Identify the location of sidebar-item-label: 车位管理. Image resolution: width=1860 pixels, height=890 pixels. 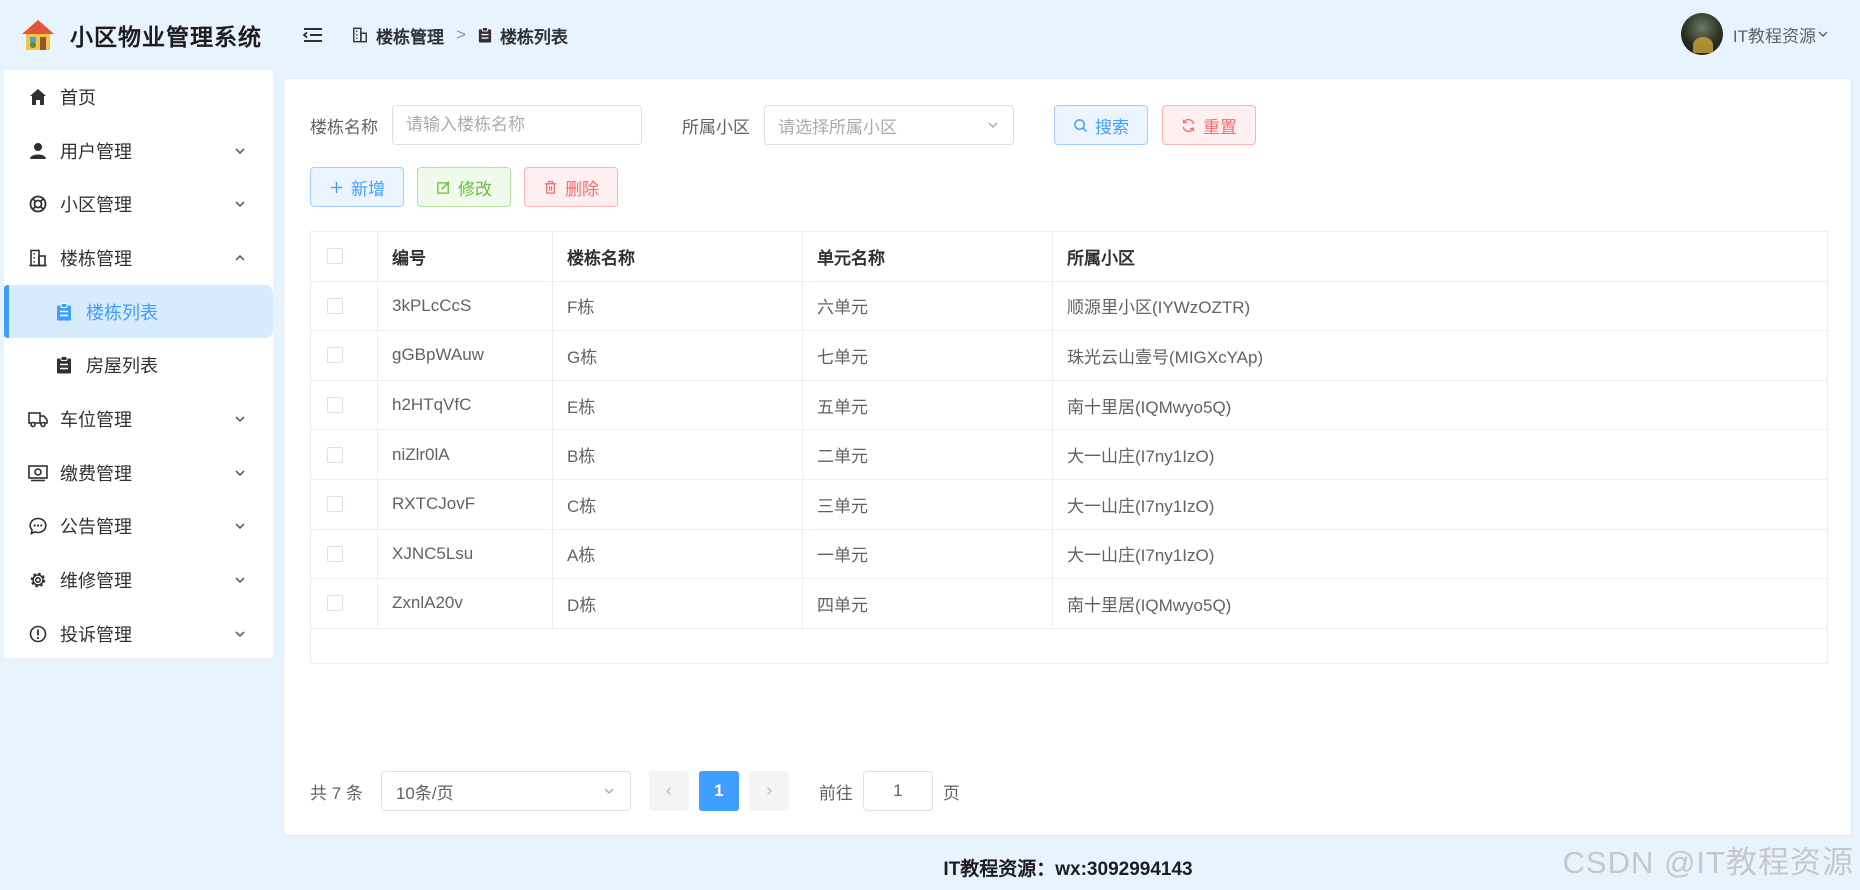
(96, 419).